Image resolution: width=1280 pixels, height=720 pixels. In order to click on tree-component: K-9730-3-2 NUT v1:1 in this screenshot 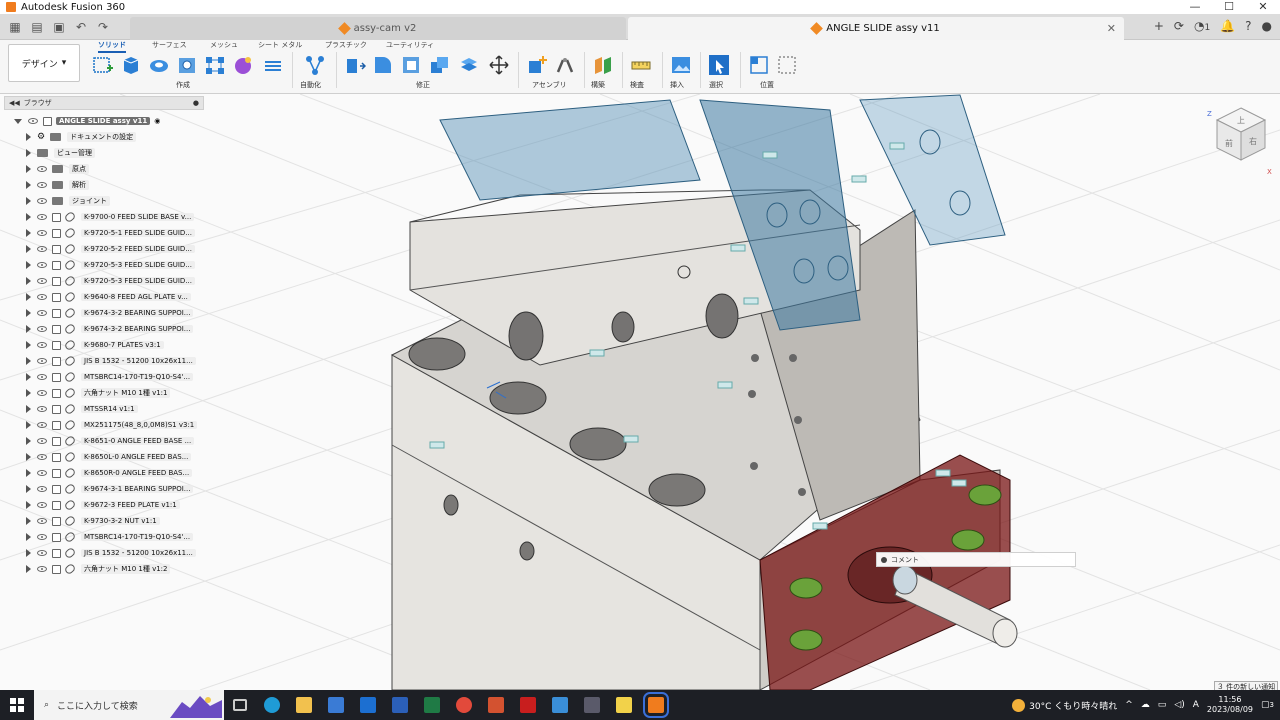, I will do `click(93, 521)`.